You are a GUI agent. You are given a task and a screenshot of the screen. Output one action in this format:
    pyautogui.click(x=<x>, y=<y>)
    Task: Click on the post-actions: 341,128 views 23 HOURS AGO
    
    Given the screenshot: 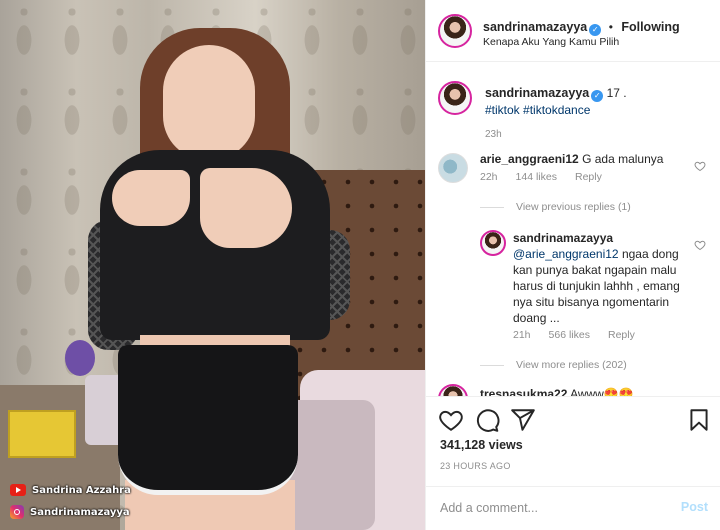 What is the action you would take?
    pyautogui.click(x=573, y=441)
    